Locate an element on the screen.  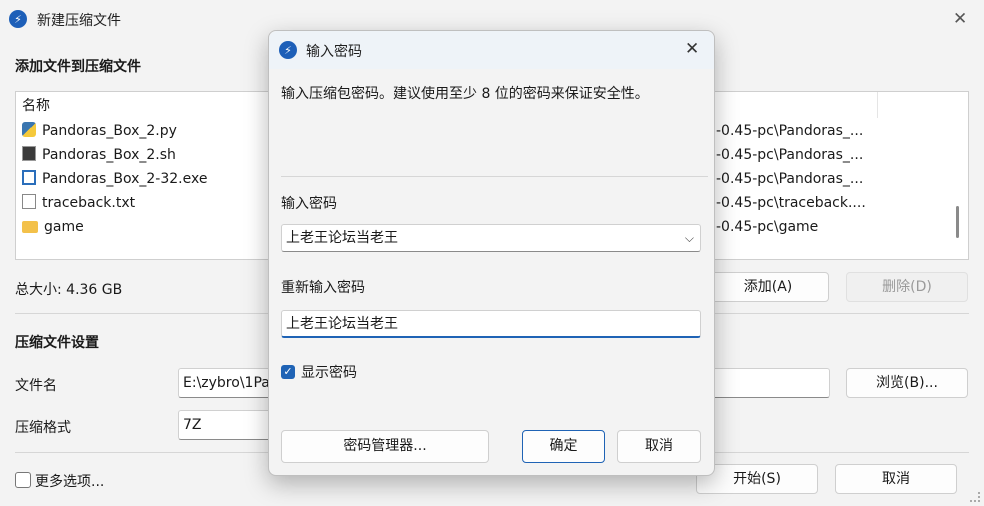
chevron-down-icon: ⌵ is located at coordinates (689, 238).